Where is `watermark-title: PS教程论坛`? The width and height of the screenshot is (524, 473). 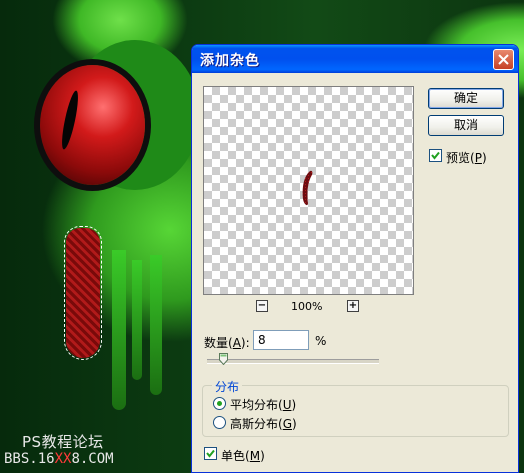 watermark-title: PS教程论坛 is located at coordinates (63, 442).